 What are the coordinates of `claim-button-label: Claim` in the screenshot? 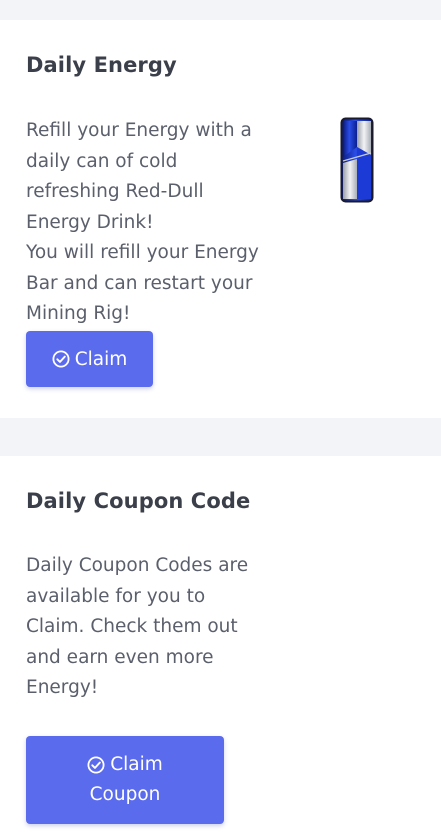 It's located at (101, 359).